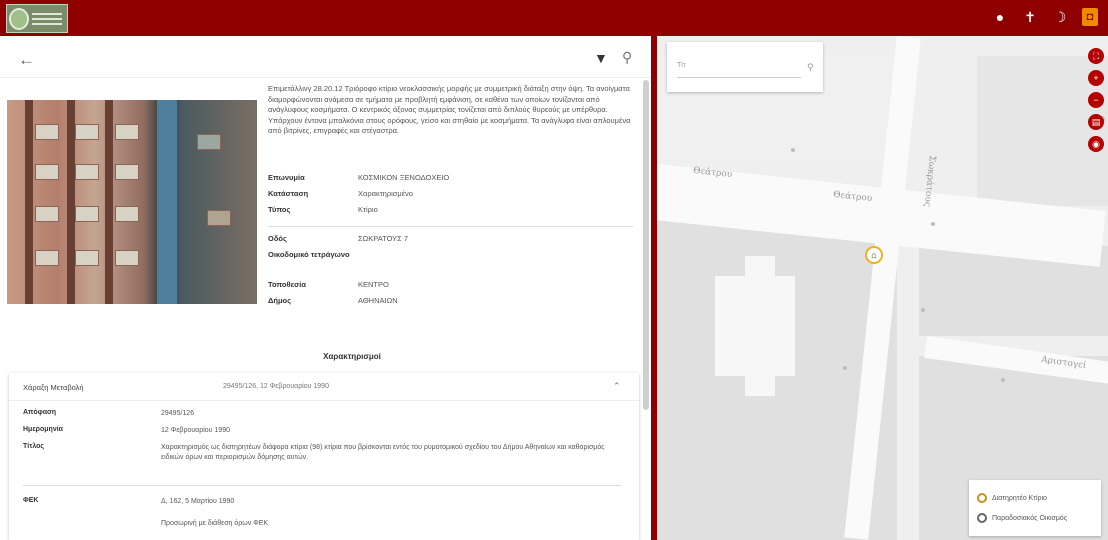  Describe the element at coordinates (1096, 122) in the screenshot. I see `layers-icon: ▤` at that location.